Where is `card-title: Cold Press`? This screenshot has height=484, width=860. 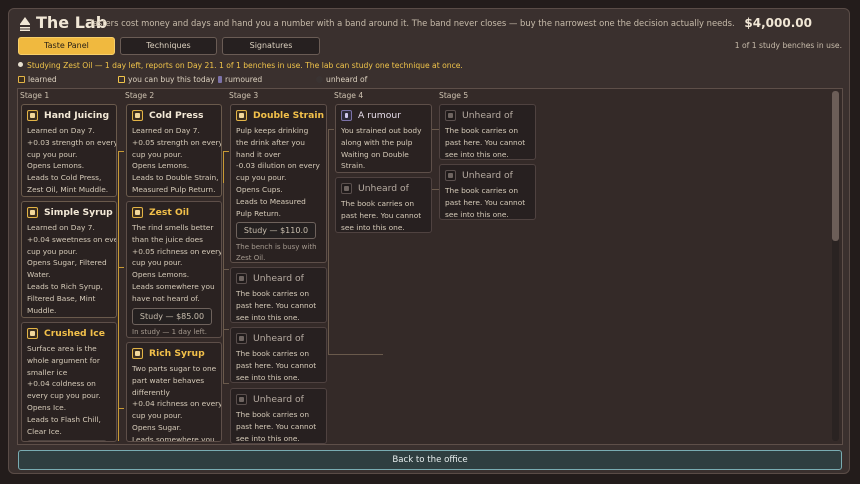 card-title: Cold Press is located at coordinates (176, 115).